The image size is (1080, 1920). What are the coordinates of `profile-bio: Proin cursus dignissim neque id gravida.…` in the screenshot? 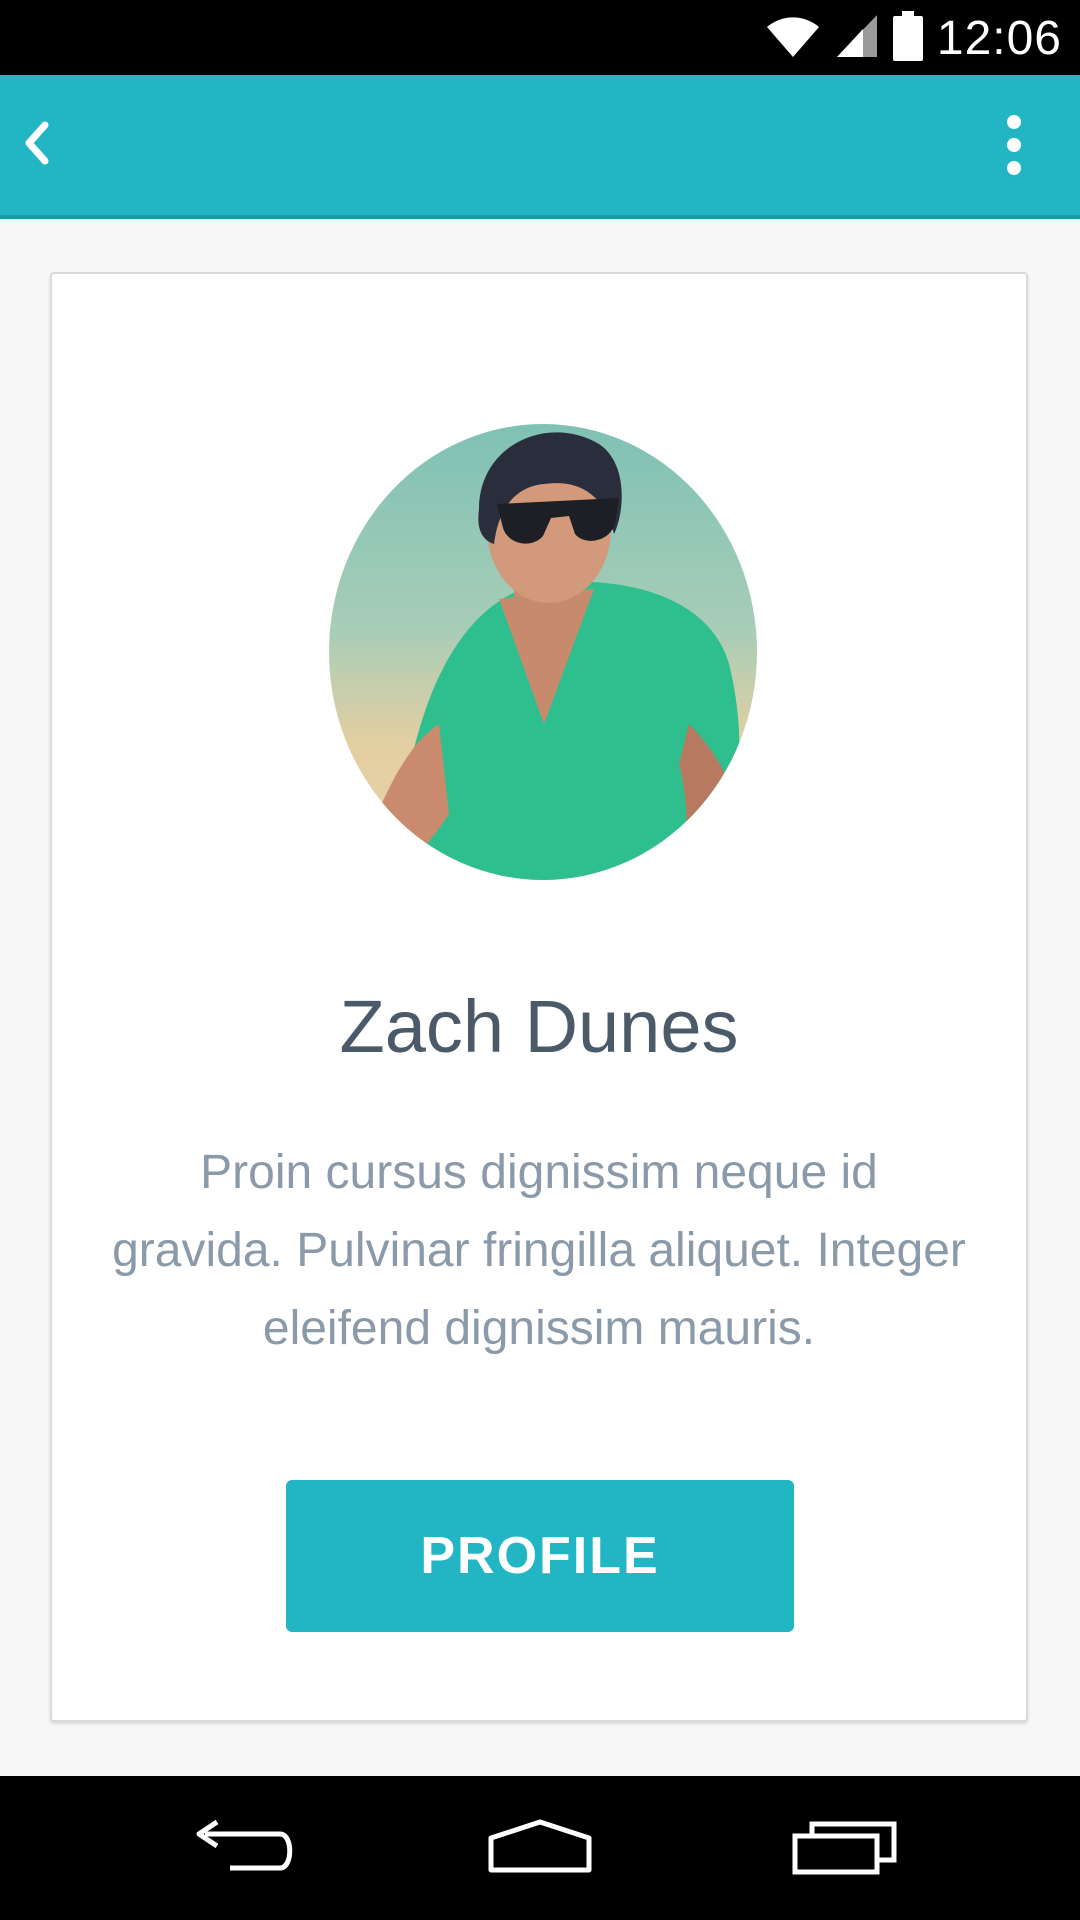 It's located at (539, 1250).